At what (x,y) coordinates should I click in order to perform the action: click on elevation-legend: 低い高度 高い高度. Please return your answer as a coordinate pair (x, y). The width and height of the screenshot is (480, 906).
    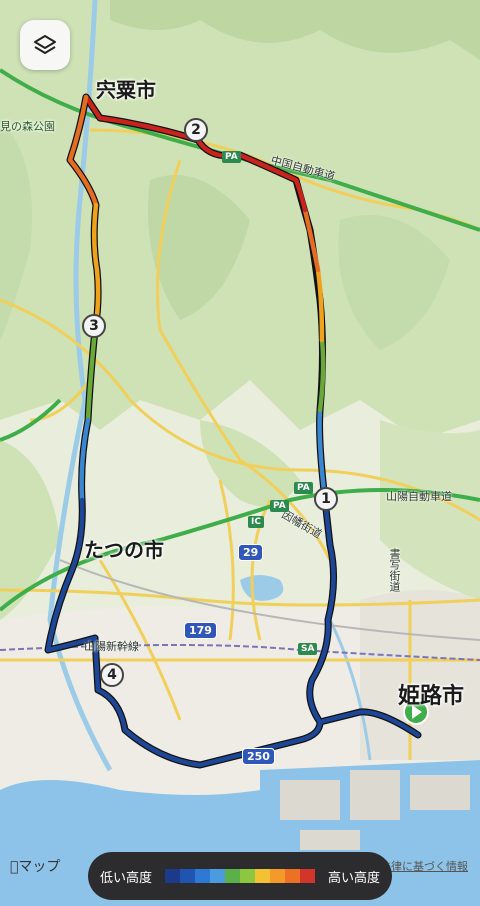
    Looking at the image, I should click on (240, 876).